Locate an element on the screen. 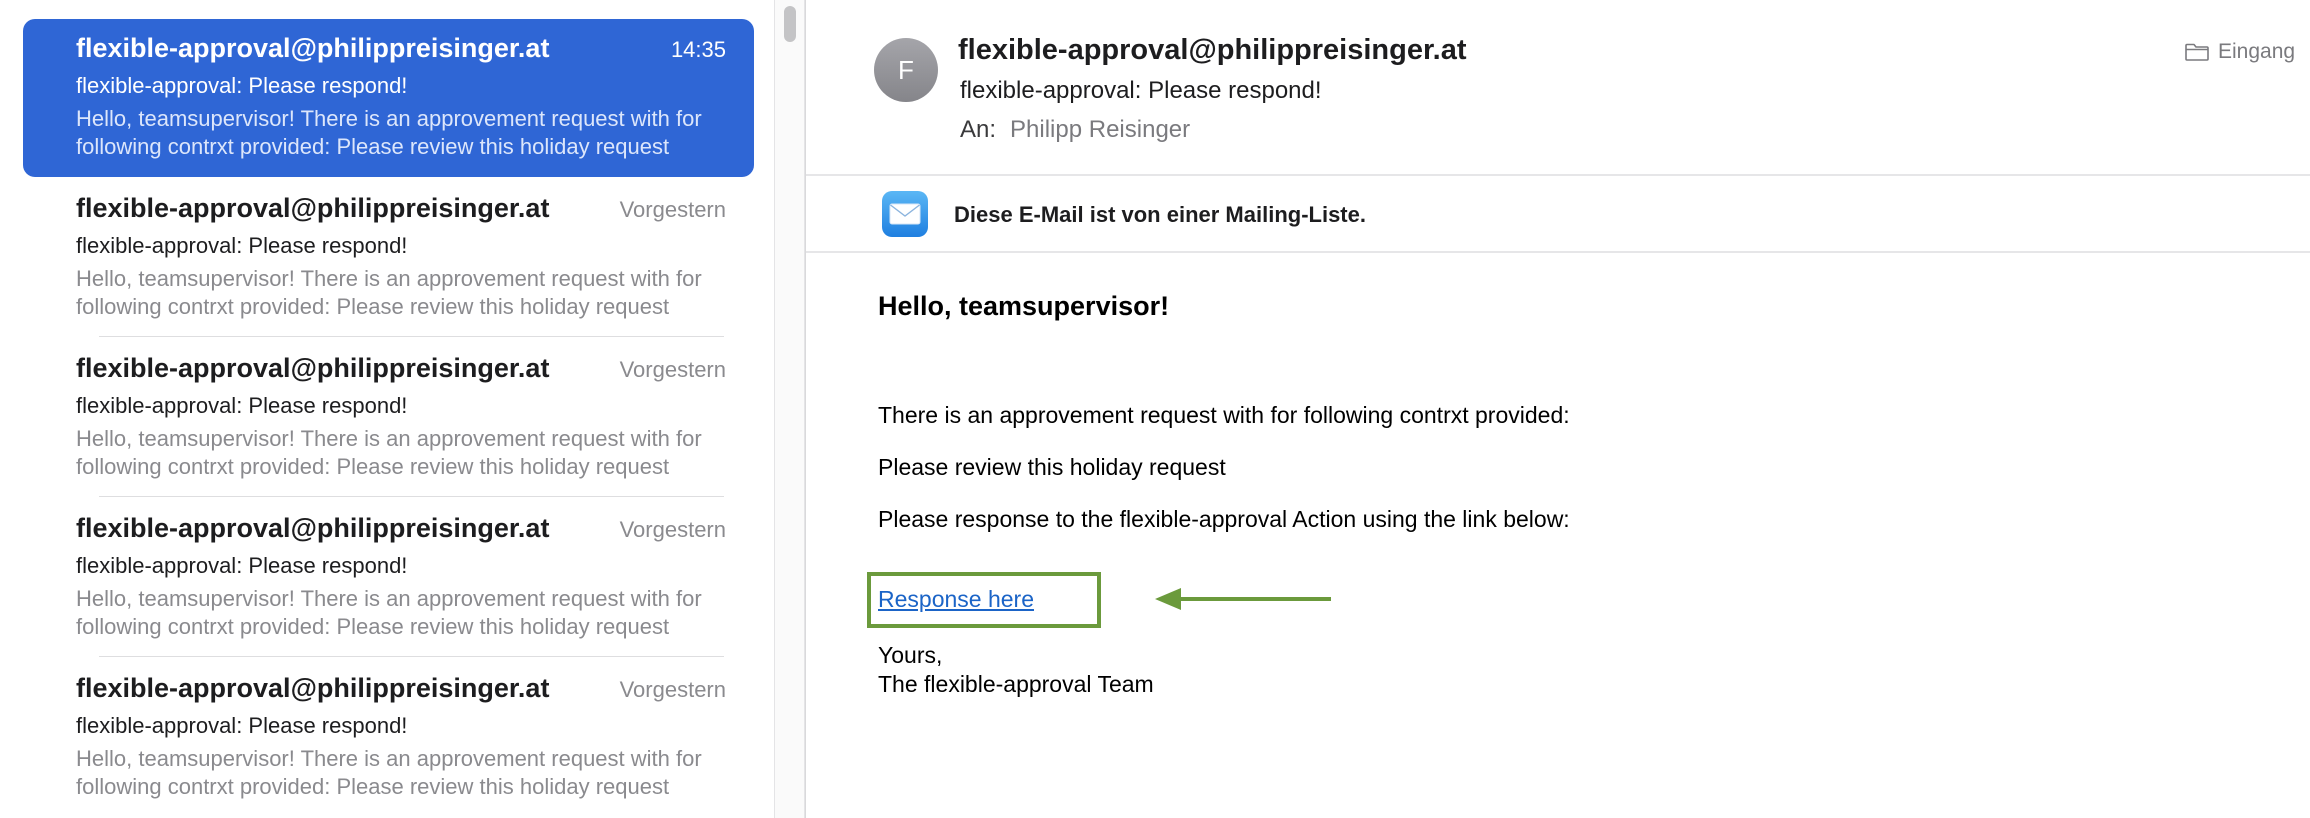  folder-icon is located at coordinates (2197, 52).